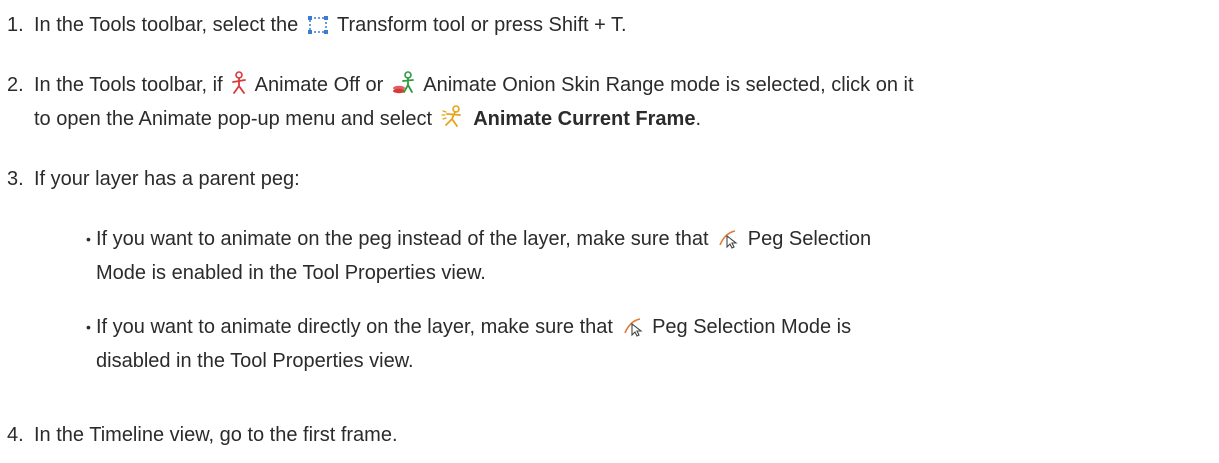 The image size is (1219, 463). What do you see at coordinates (15, 179) in the screenshot?
I see `step-number: 3.` at bounding box center [15, 179].